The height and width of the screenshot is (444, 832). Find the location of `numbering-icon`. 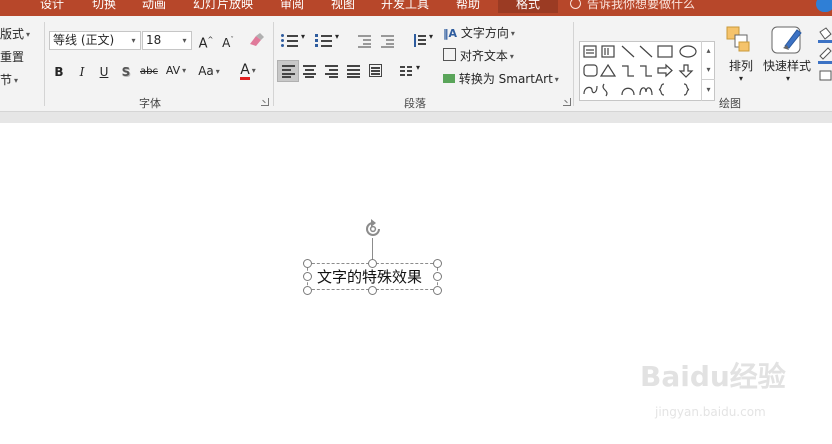

numbering-icon is located at coordinates (324, 41).